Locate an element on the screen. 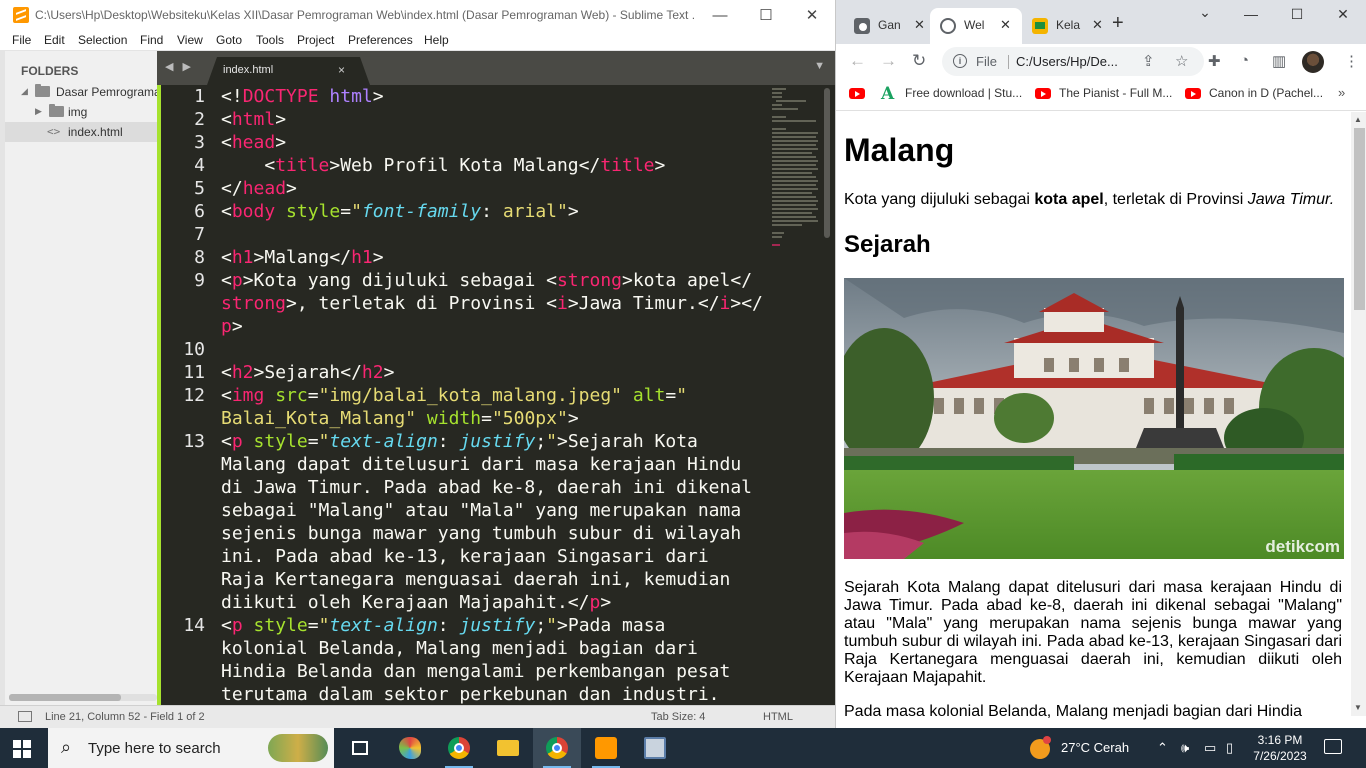 This screenshot has width=1366, height=768. sublime-text-icon is located at coordinates (606, 748).